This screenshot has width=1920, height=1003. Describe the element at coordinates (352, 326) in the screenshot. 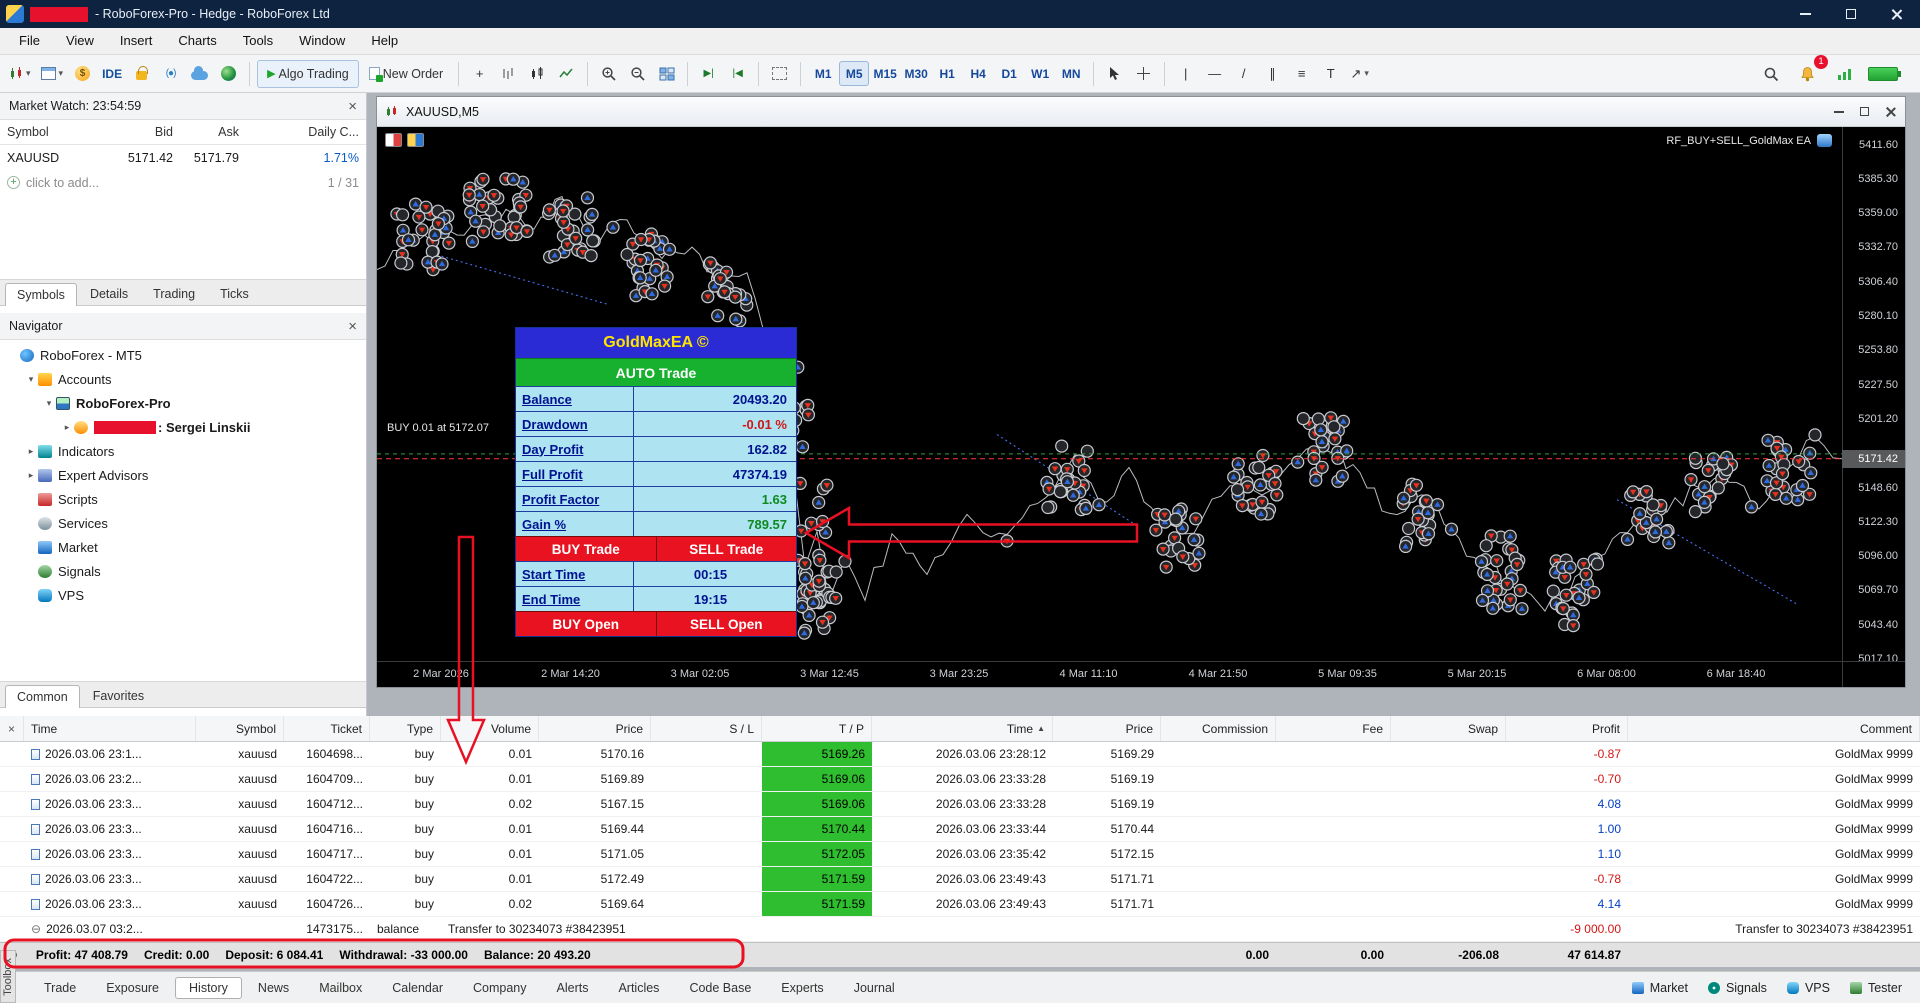

I see `close-icon: ×` at that location.